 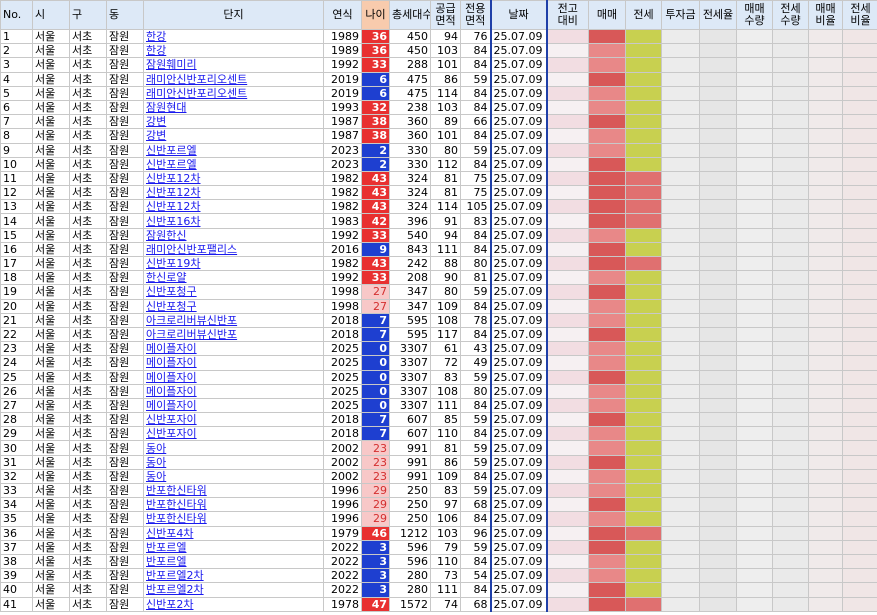 What do you see at coordinates (438, 207) in the screenshot?
I see `table-row: 13 서울 서초 잠원 신반포12차 1982 43 324 114 105 25.07.09` at bounding box center [438, 207].